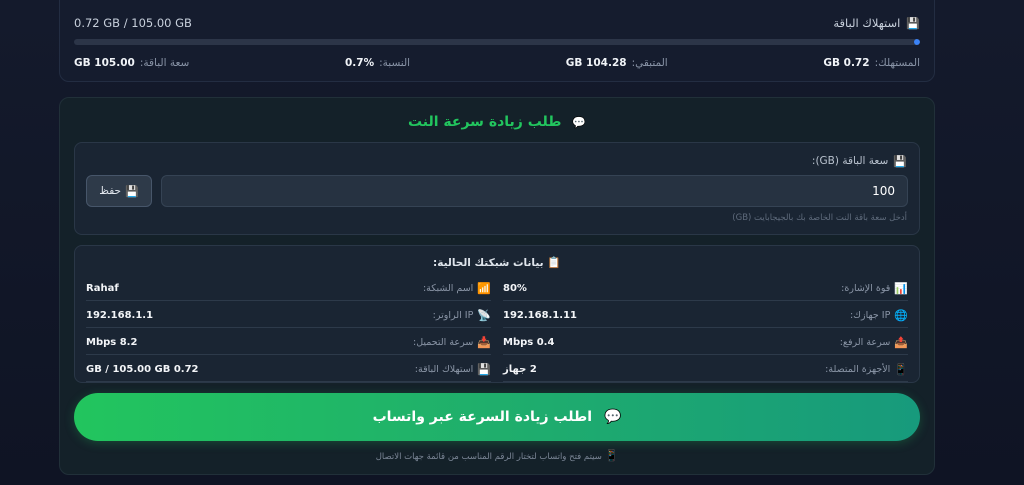  I want to click on info-row-router-ip: 📡 IP الراوتر: 192.168.1.1, so click(288, 316).